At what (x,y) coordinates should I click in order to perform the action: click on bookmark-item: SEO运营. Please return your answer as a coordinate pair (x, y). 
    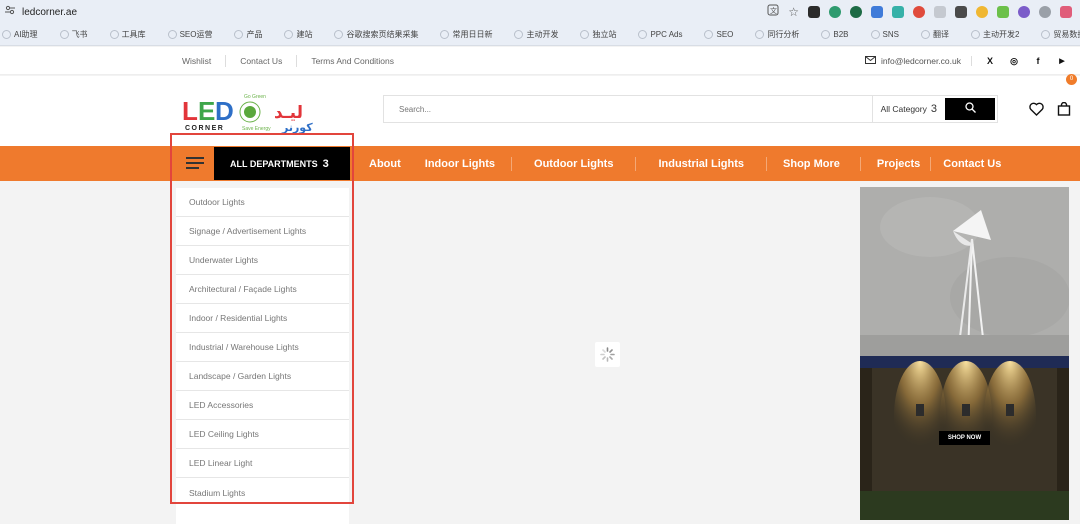
    Looking at the image, I should click on (190, 34).